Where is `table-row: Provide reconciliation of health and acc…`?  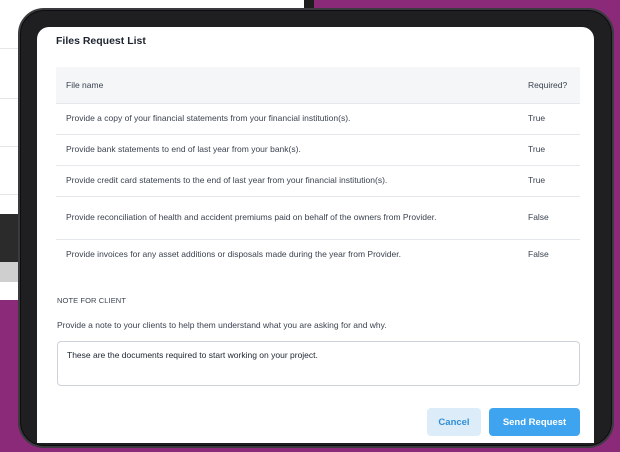
table-row: Provide reconciliation of health and acc… is located at coordinates (318, 217).